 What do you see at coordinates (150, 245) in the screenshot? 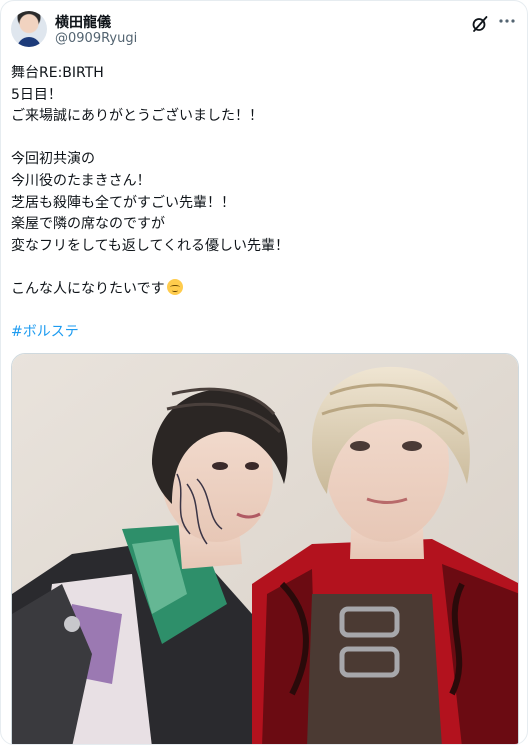
I see `post-line: 変なフリをしても返してくれる優しい先輩！` at bounding box center [150, 245].